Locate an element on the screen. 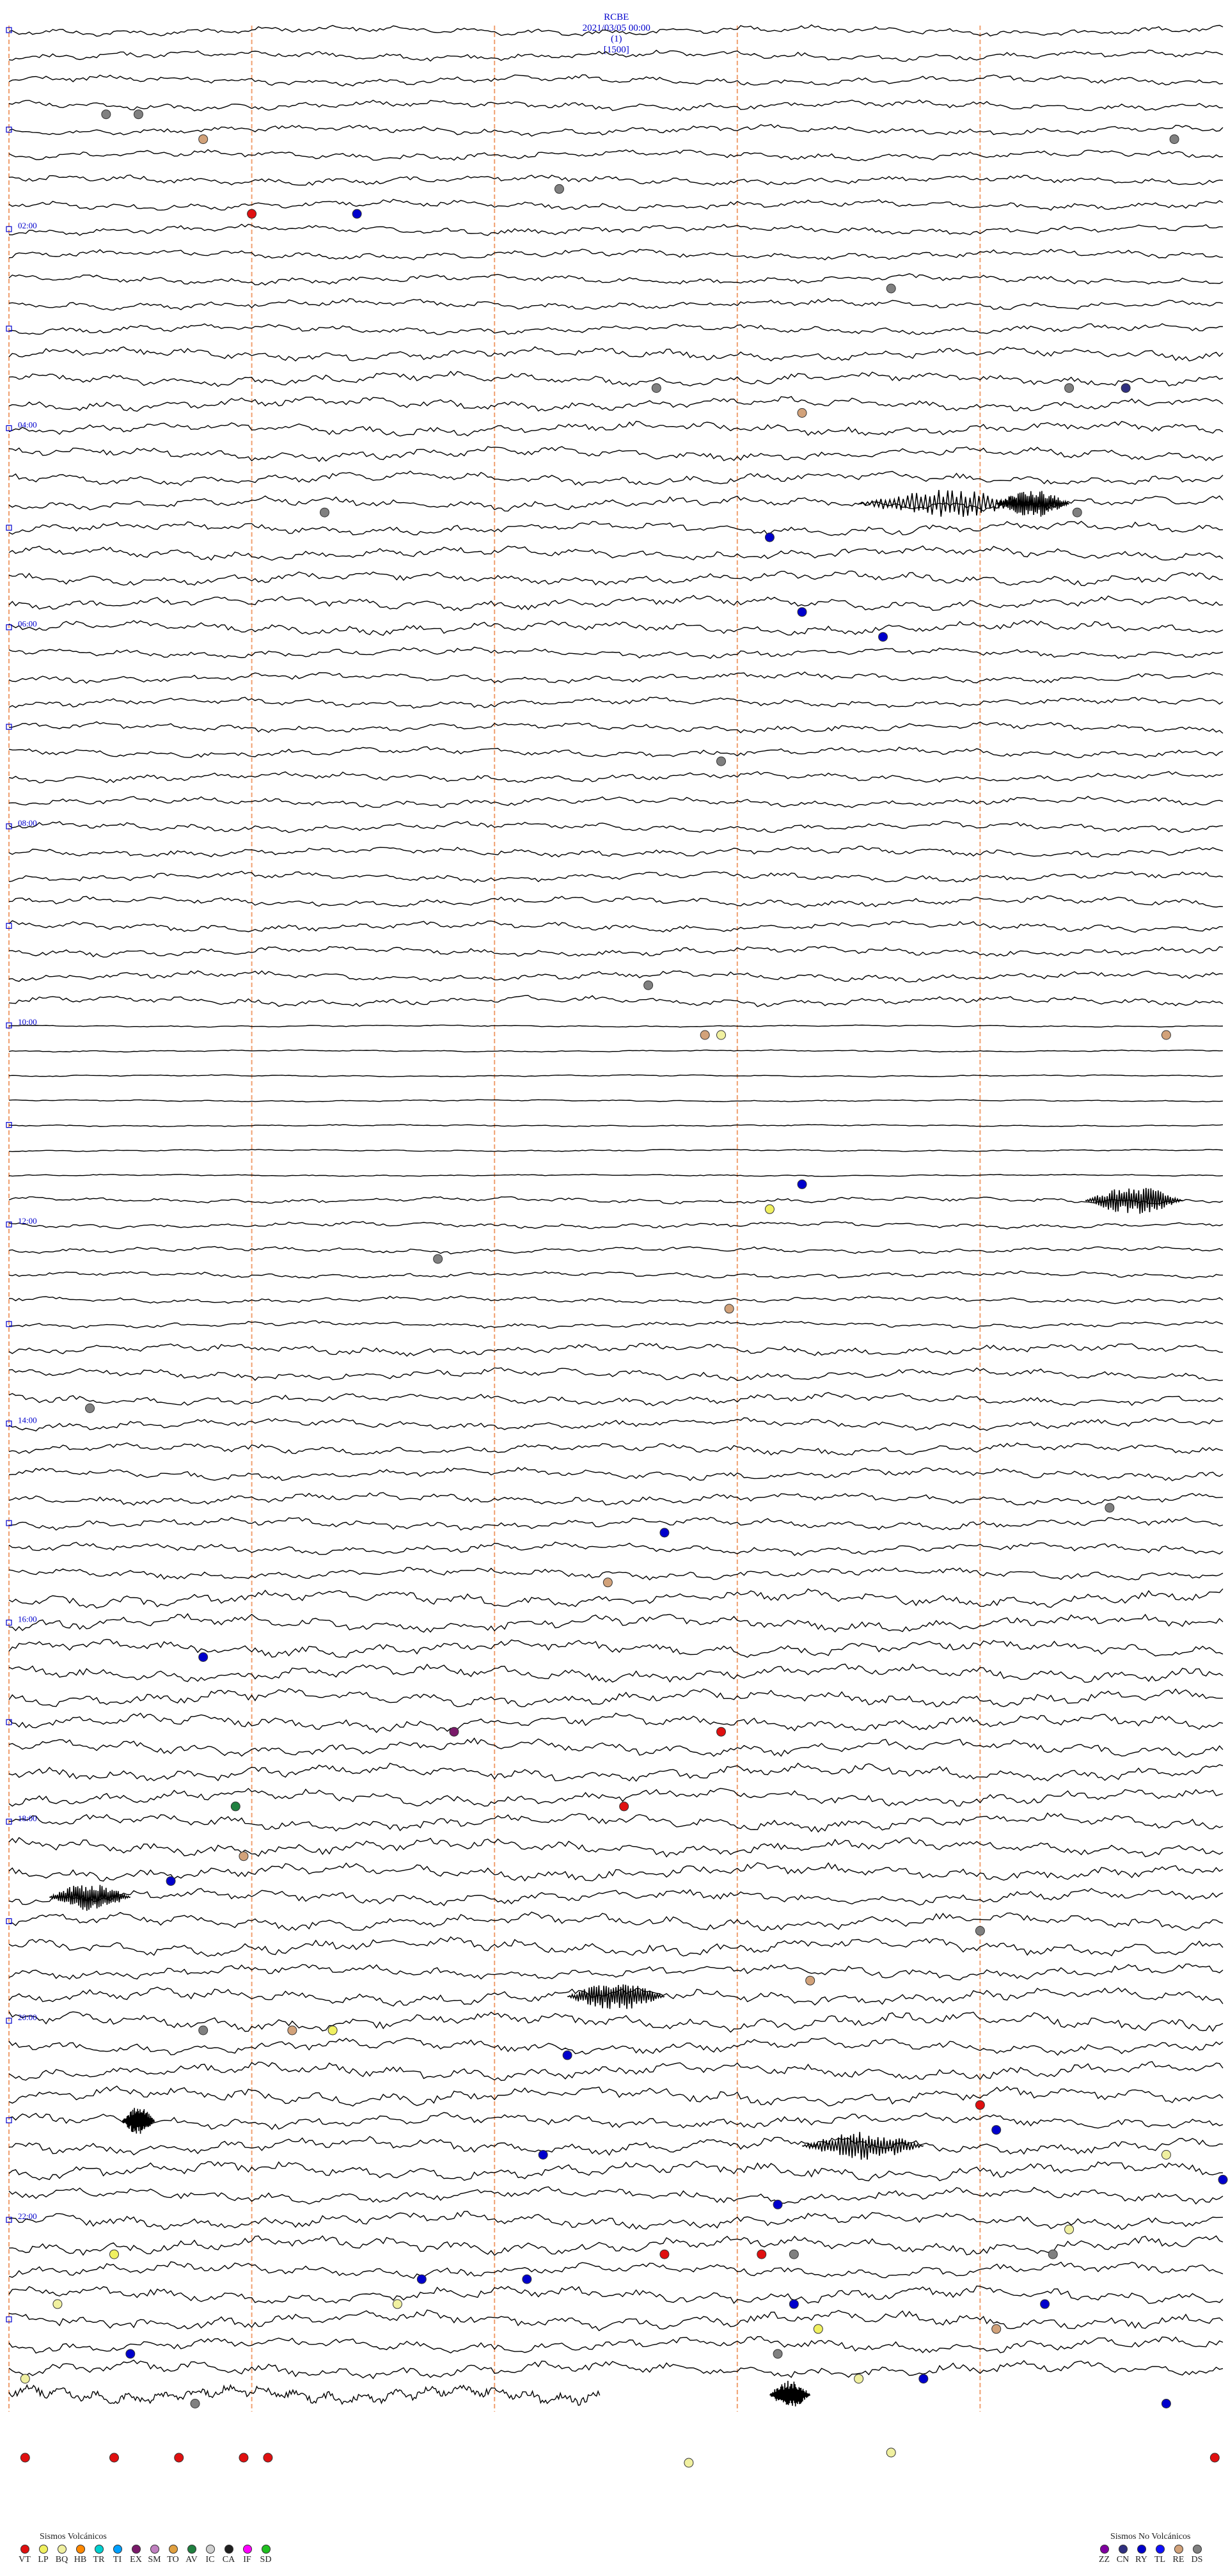 The height and width of the screenshot is (2576, 1228). legend-nonvolcanic-title: Sismos No Volcánicos is located at coordinates (1150, 2536).